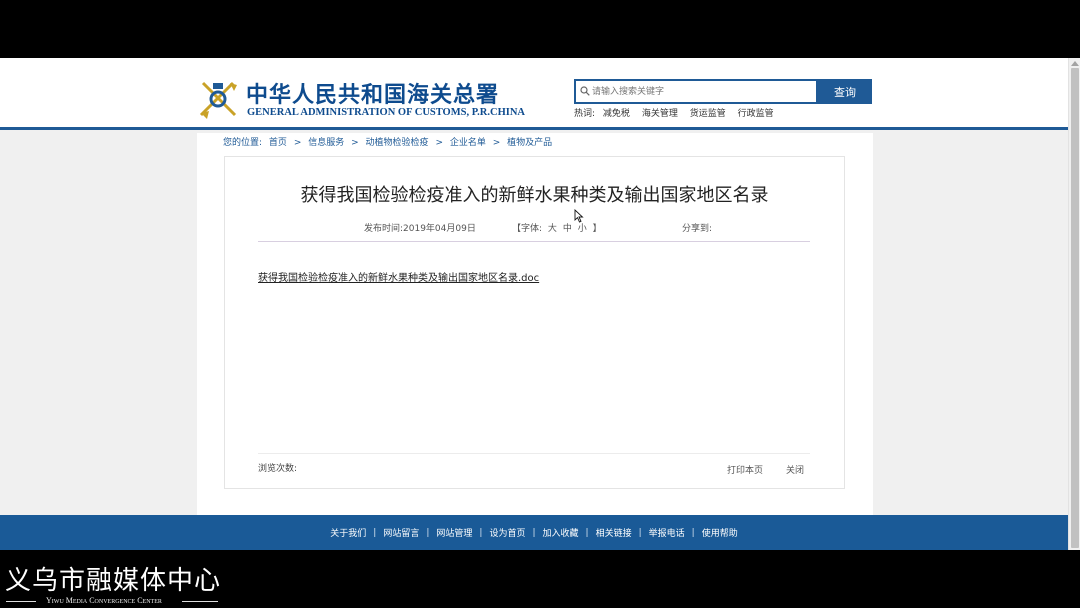 The image size is (1080, 608). I want to click on customs-emblem-icon, so click(218, 99).